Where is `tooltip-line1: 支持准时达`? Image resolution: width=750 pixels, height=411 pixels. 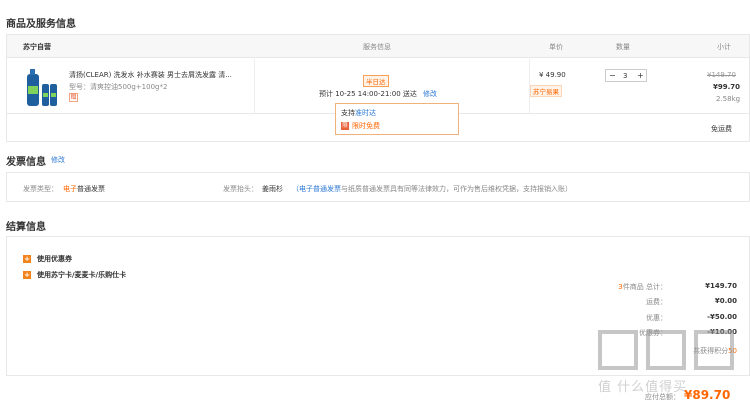
tooltip-line1: 支持准时达 is located at coordinates (358, 113).